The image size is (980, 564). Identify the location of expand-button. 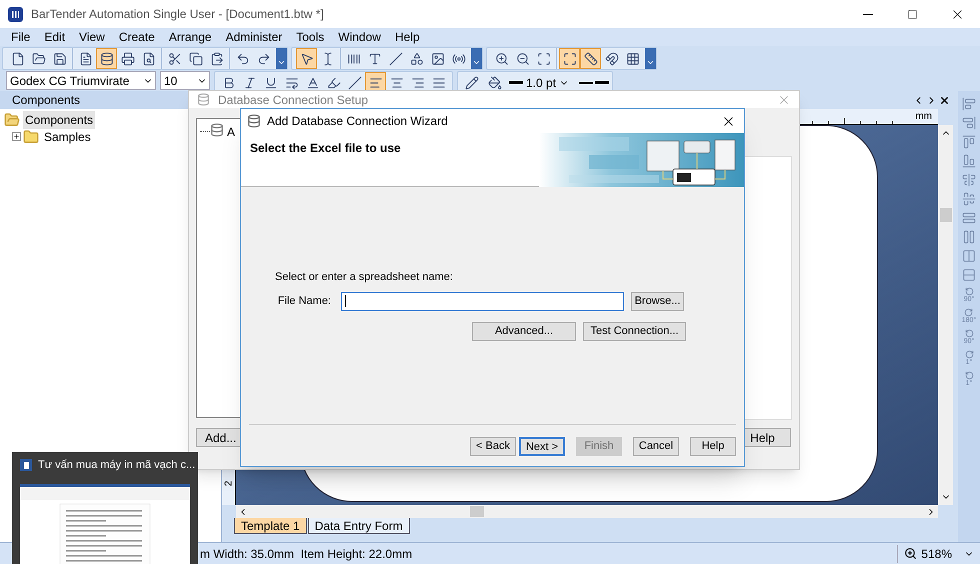
(569, 58).